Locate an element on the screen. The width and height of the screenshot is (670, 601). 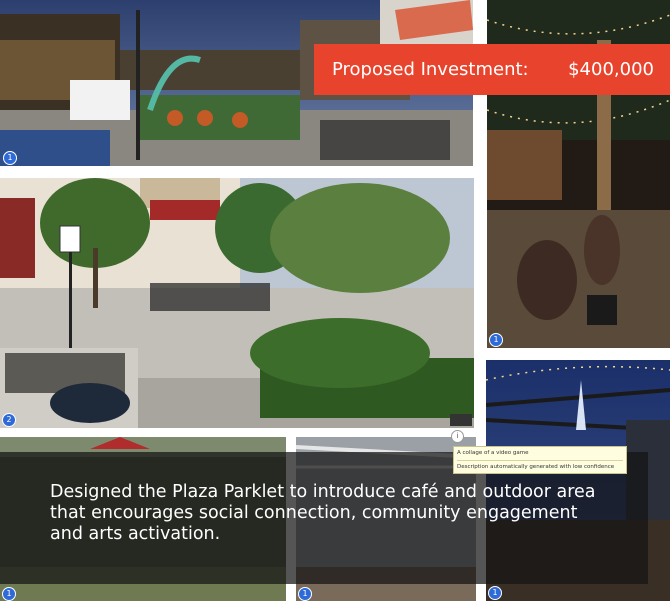
alt-text-line1: A collage of a video game is located at coordinates (493, 453).